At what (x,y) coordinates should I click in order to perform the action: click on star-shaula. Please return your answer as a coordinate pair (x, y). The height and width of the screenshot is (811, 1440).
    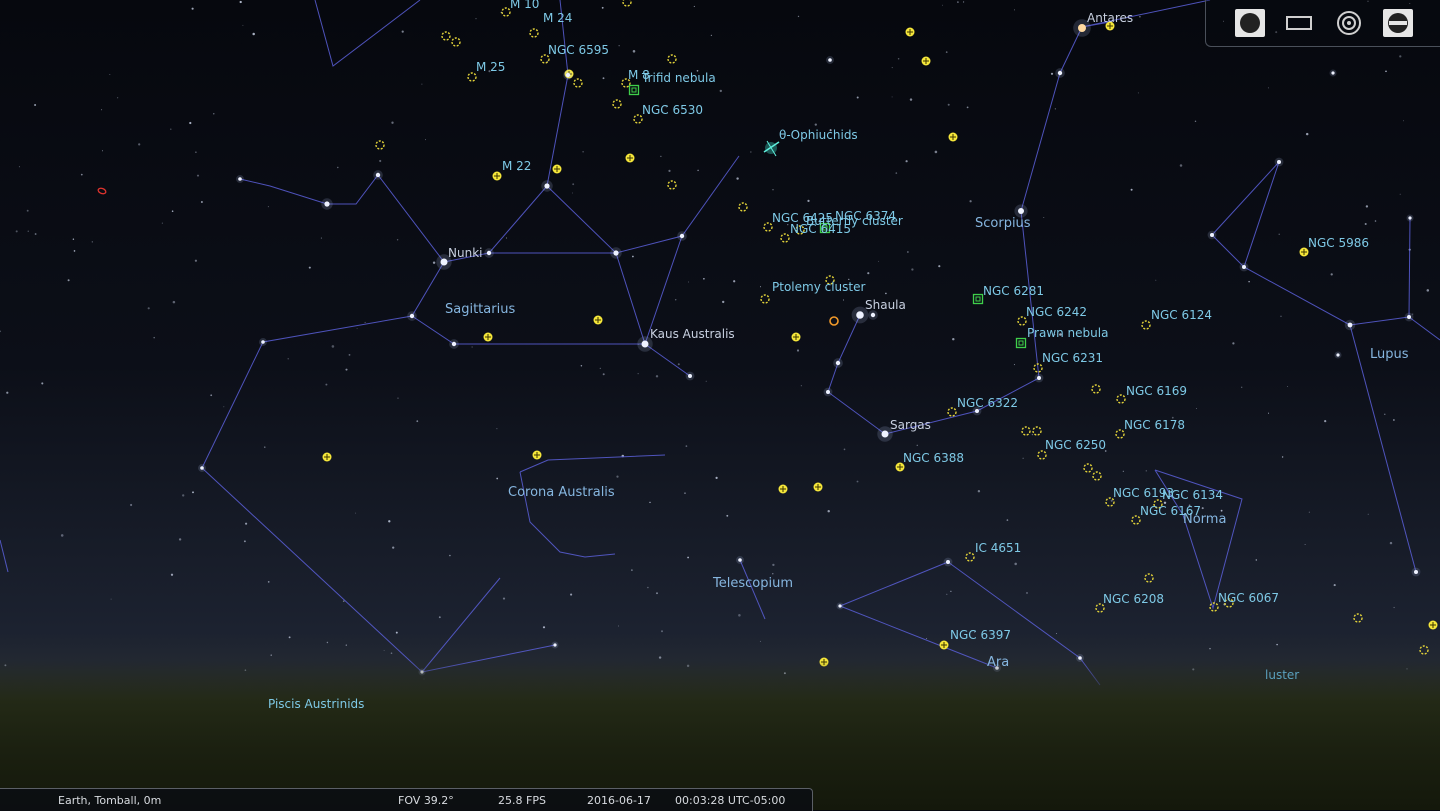
    Looking at the image, I should click on (860, 315).